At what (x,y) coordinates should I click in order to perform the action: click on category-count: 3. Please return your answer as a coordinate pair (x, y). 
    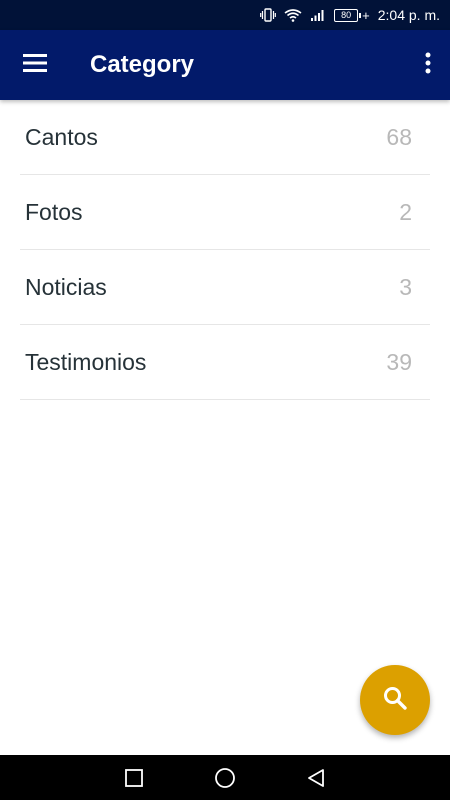
    Looking at the image, I should click on (405, 286).